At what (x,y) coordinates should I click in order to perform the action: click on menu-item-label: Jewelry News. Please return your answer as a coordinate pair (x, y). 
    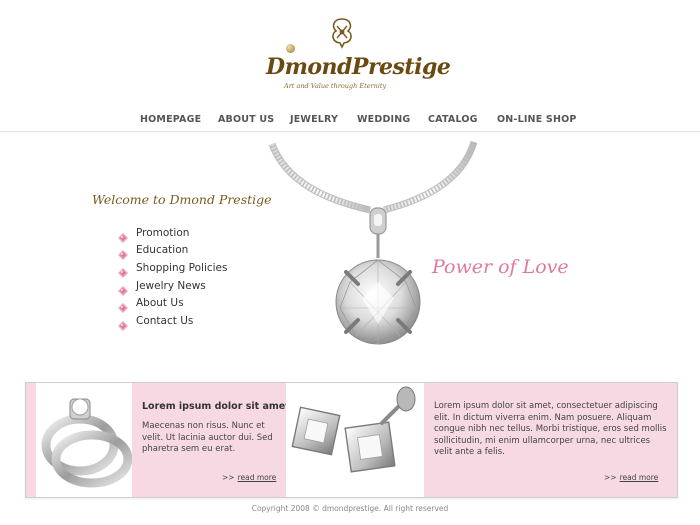
    Looking at the image, I should click on (171, 285).